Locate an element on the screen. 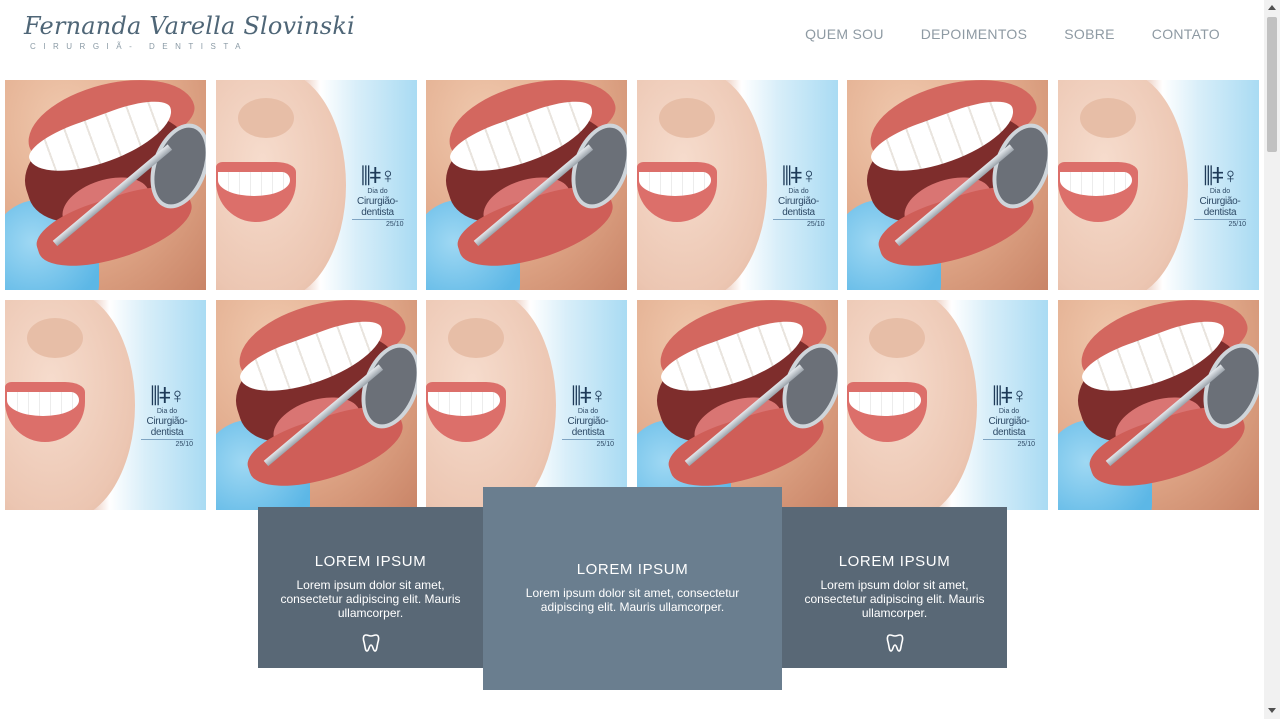 This screenshot has width=1280, height=719. main-nav: QUEM SOU DEPOIMENTOS SOBRE CONTATO is located at coordinates (994, 34).